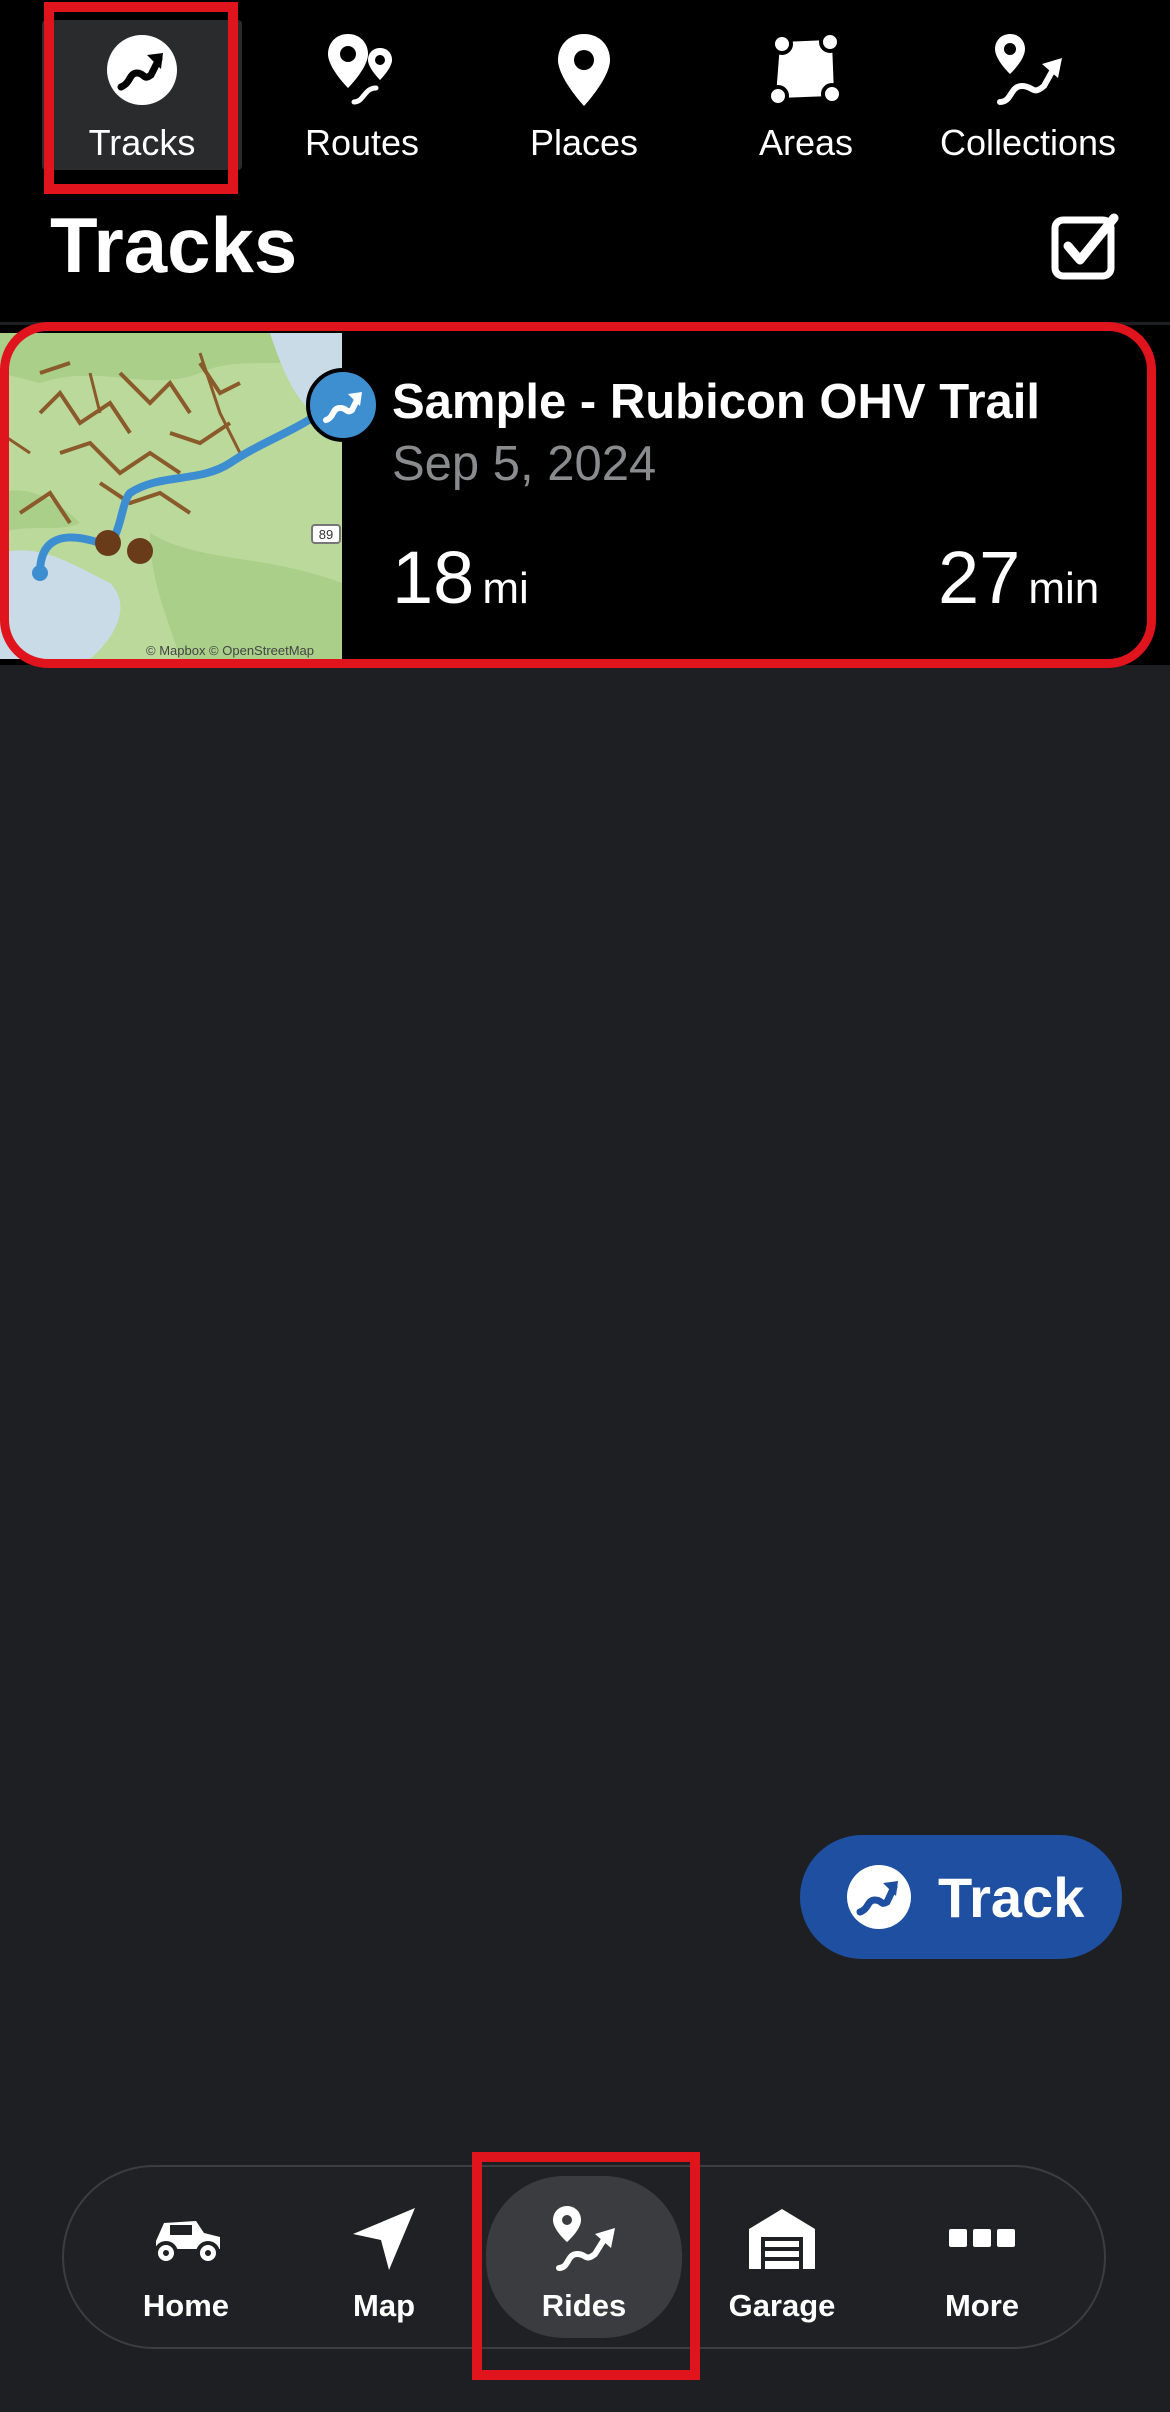  Describe the element at coordinates (174, 245) in the screenshot. I see `page-title: Tracks` at that location.